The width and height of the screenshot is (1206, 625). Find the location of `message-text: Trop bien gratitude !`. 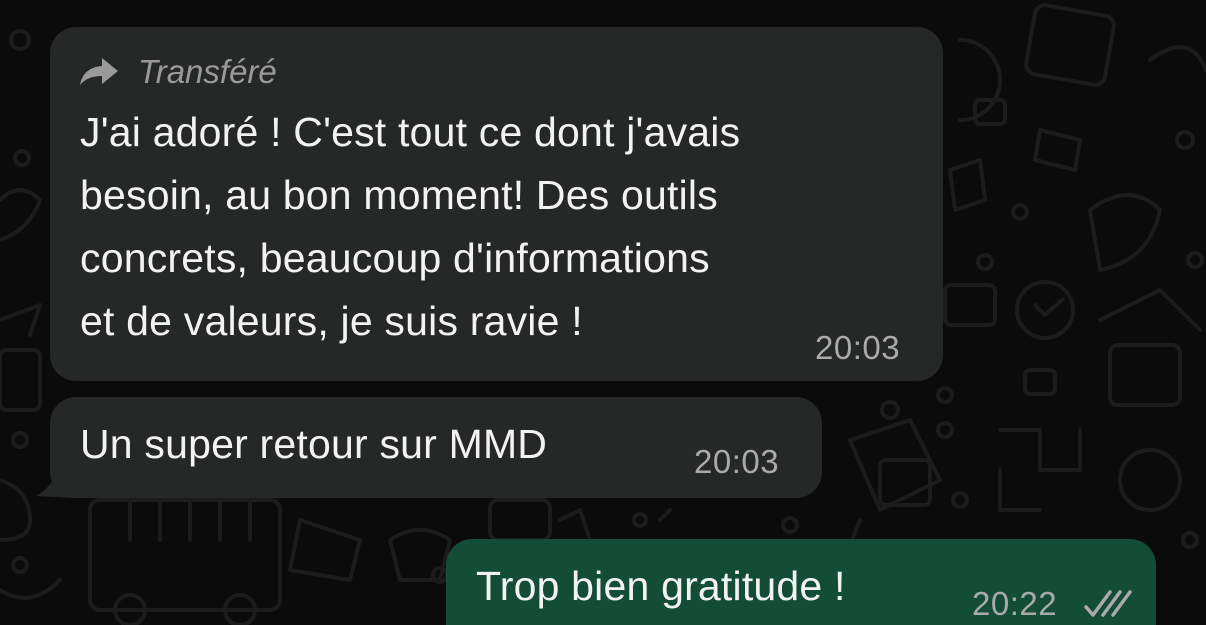

message-text: Trop bien gratitude ! is located at coordinates (661, 586).